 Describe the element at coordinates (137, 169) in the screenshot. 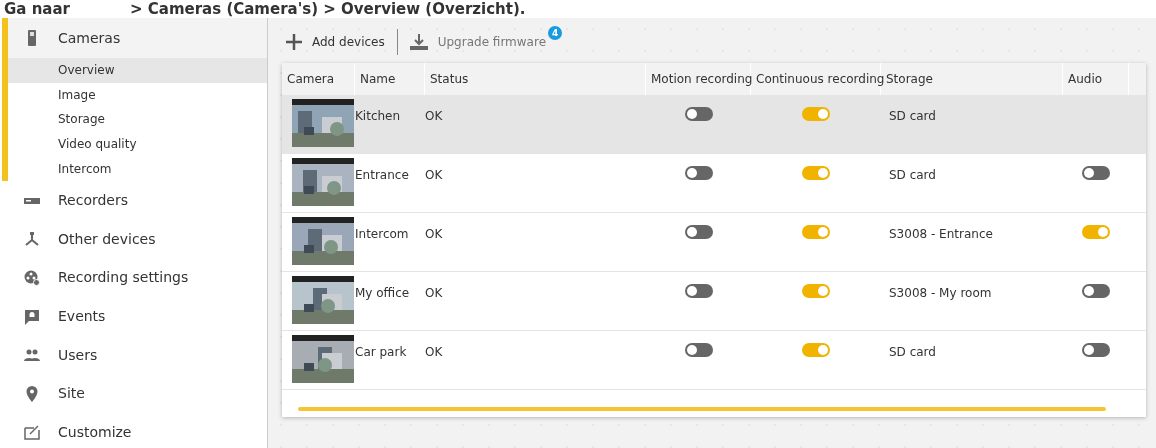

I see `sidebar-subitem: Intercom` at that location.